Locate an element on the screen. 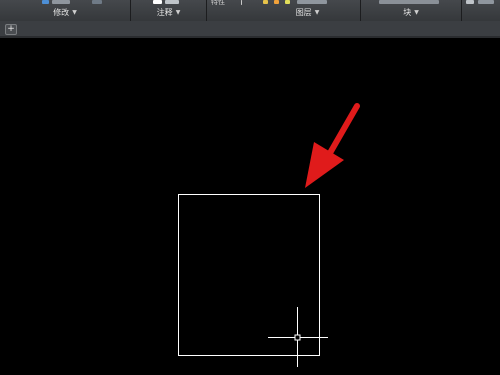 The image size is (500, 375). panel-title-annotate: 注释 ▼ is located at coordinates (168, 13).